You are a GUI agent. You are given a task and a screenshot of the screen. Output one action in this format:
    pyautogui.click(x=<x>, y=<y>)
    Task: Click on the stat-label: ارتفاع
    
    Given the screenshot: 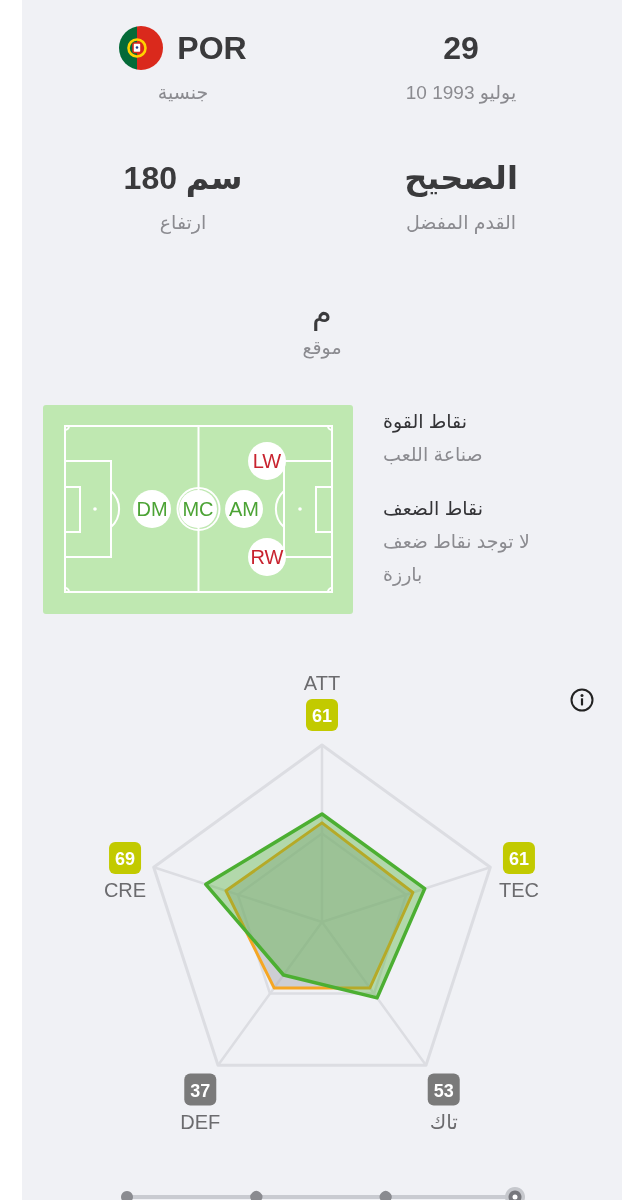 What is the action you would take?
    pyautogui.click(x=183, y=223)
    